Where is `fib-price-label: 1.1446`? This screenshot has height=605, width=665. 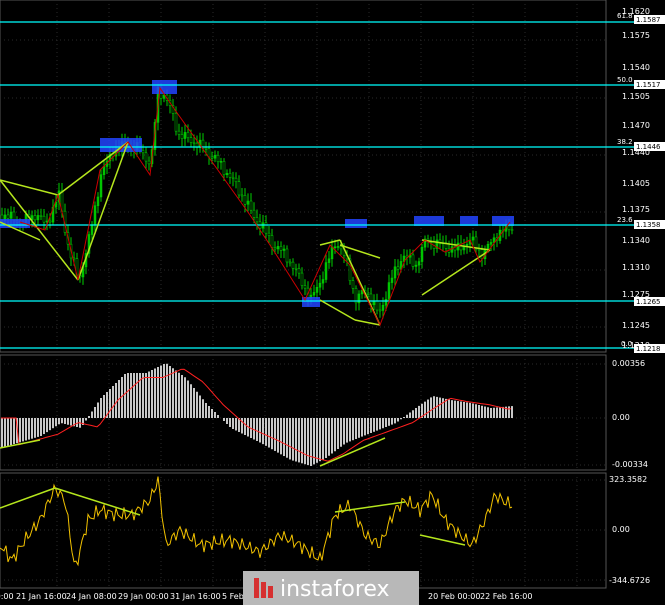
fib-price-label: 1.1446 is located at coordinates (648, 147).